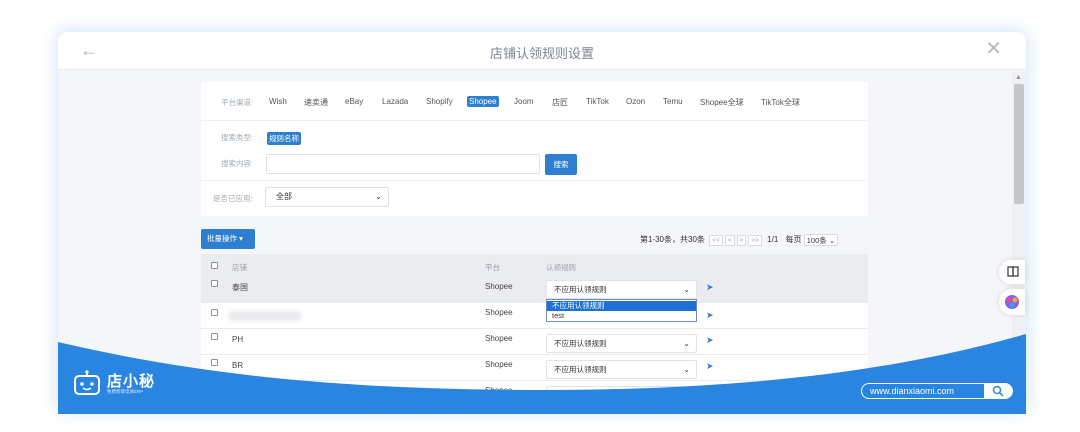 This screenshot has width=1080, height=432. What do you see at coordinates (621, 316) in the screenshot?
I see `dropdown-option-test: test` at bounding box center [621, 316].